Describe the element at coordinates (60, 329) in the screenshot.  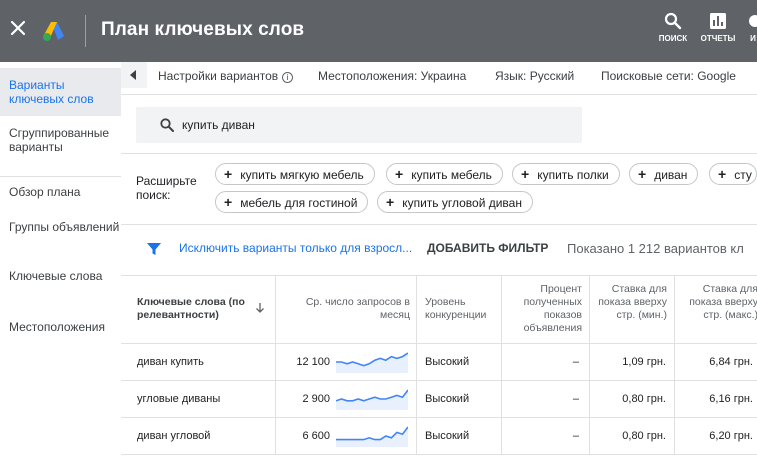
I see `sidebar-item-locations: Местоположения` at that location.